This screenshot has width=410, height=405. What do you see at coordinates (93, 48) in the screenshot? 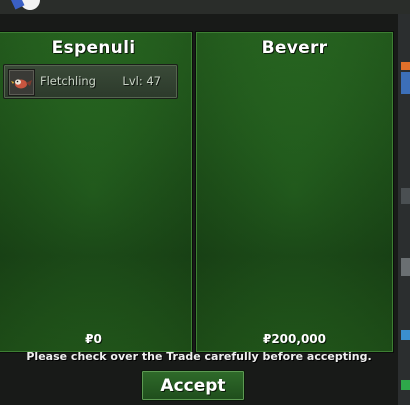
I see `left-player-name: Espenuli` at bounding box center [93, 48].